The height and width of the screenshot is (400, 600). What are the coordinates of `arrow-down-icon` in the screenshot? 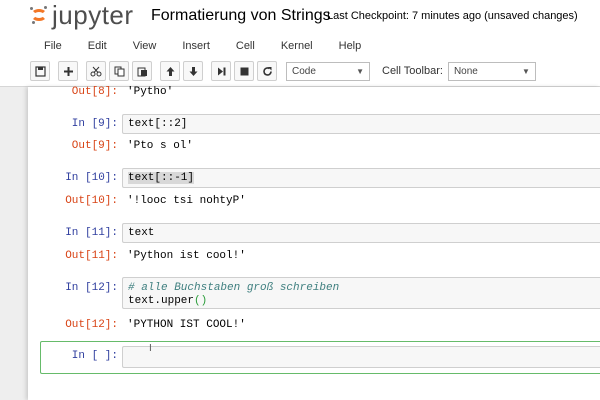 It's located at (193, 71).